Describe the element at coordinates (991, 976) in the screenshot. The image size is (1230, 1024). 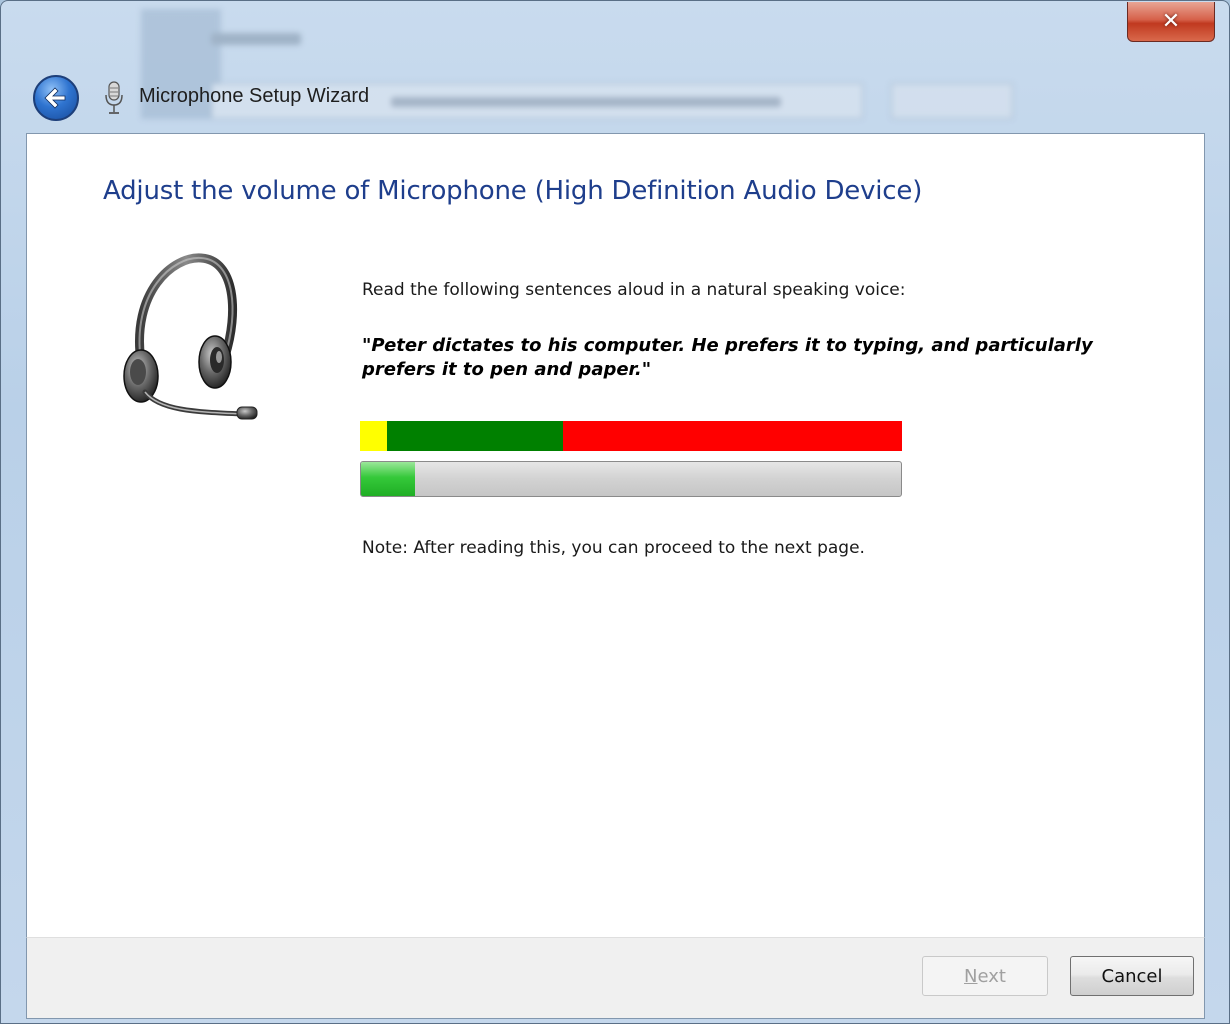
I see `next-button-label: ext` at that location.